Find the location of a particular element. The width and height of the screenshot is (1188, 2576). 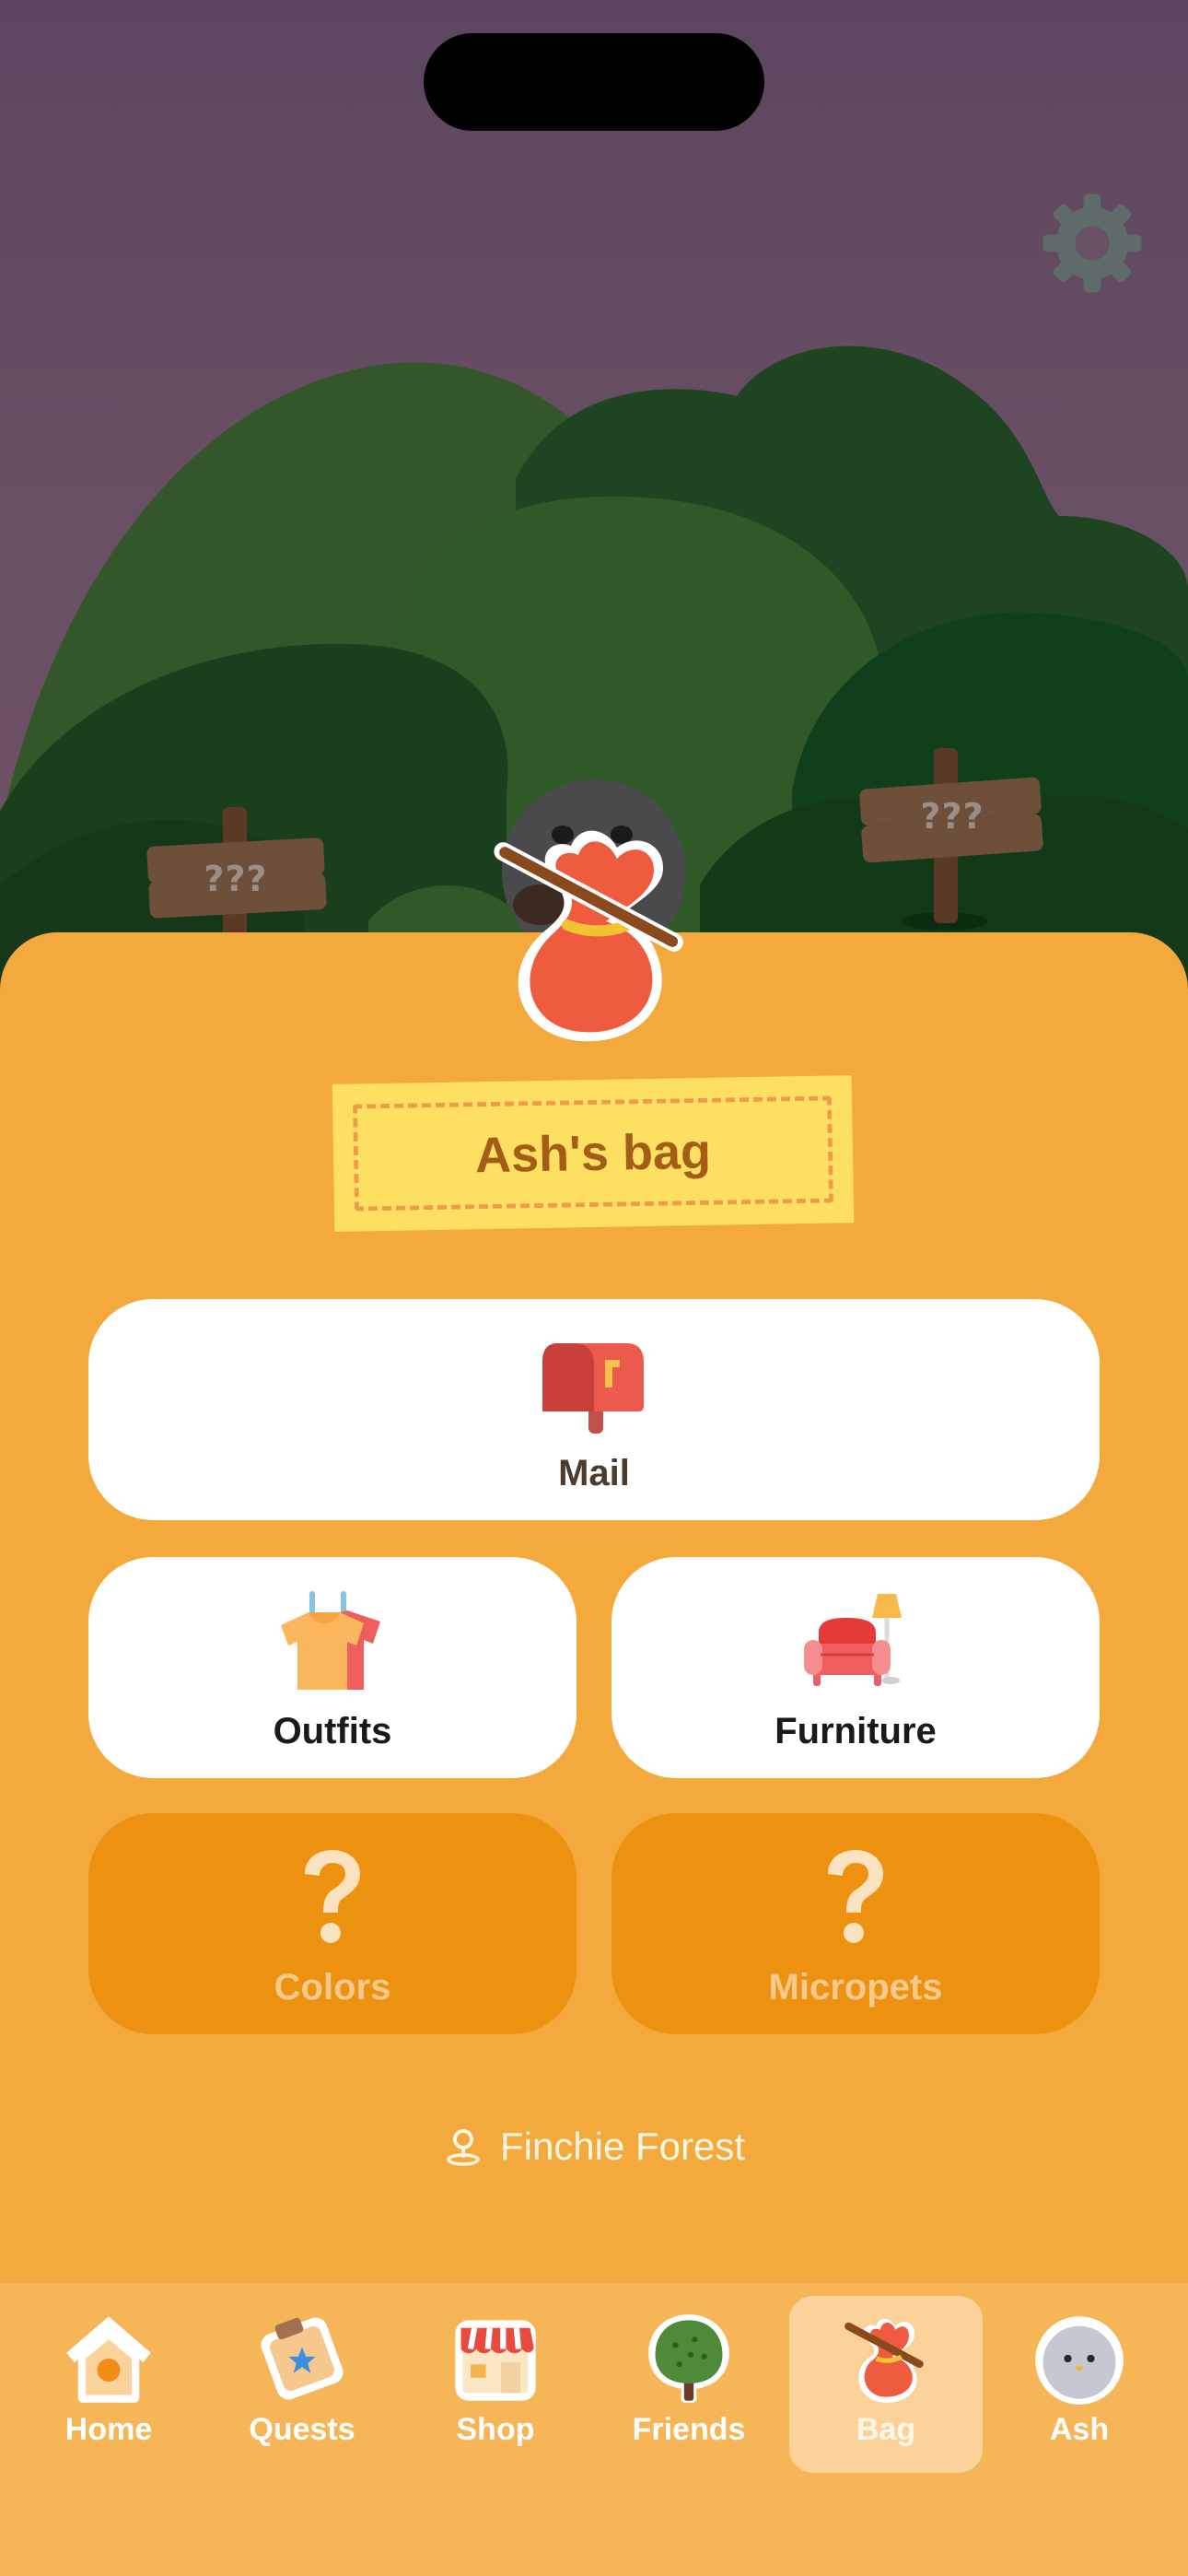

shop-icon is located at coordinates (496, 2360).